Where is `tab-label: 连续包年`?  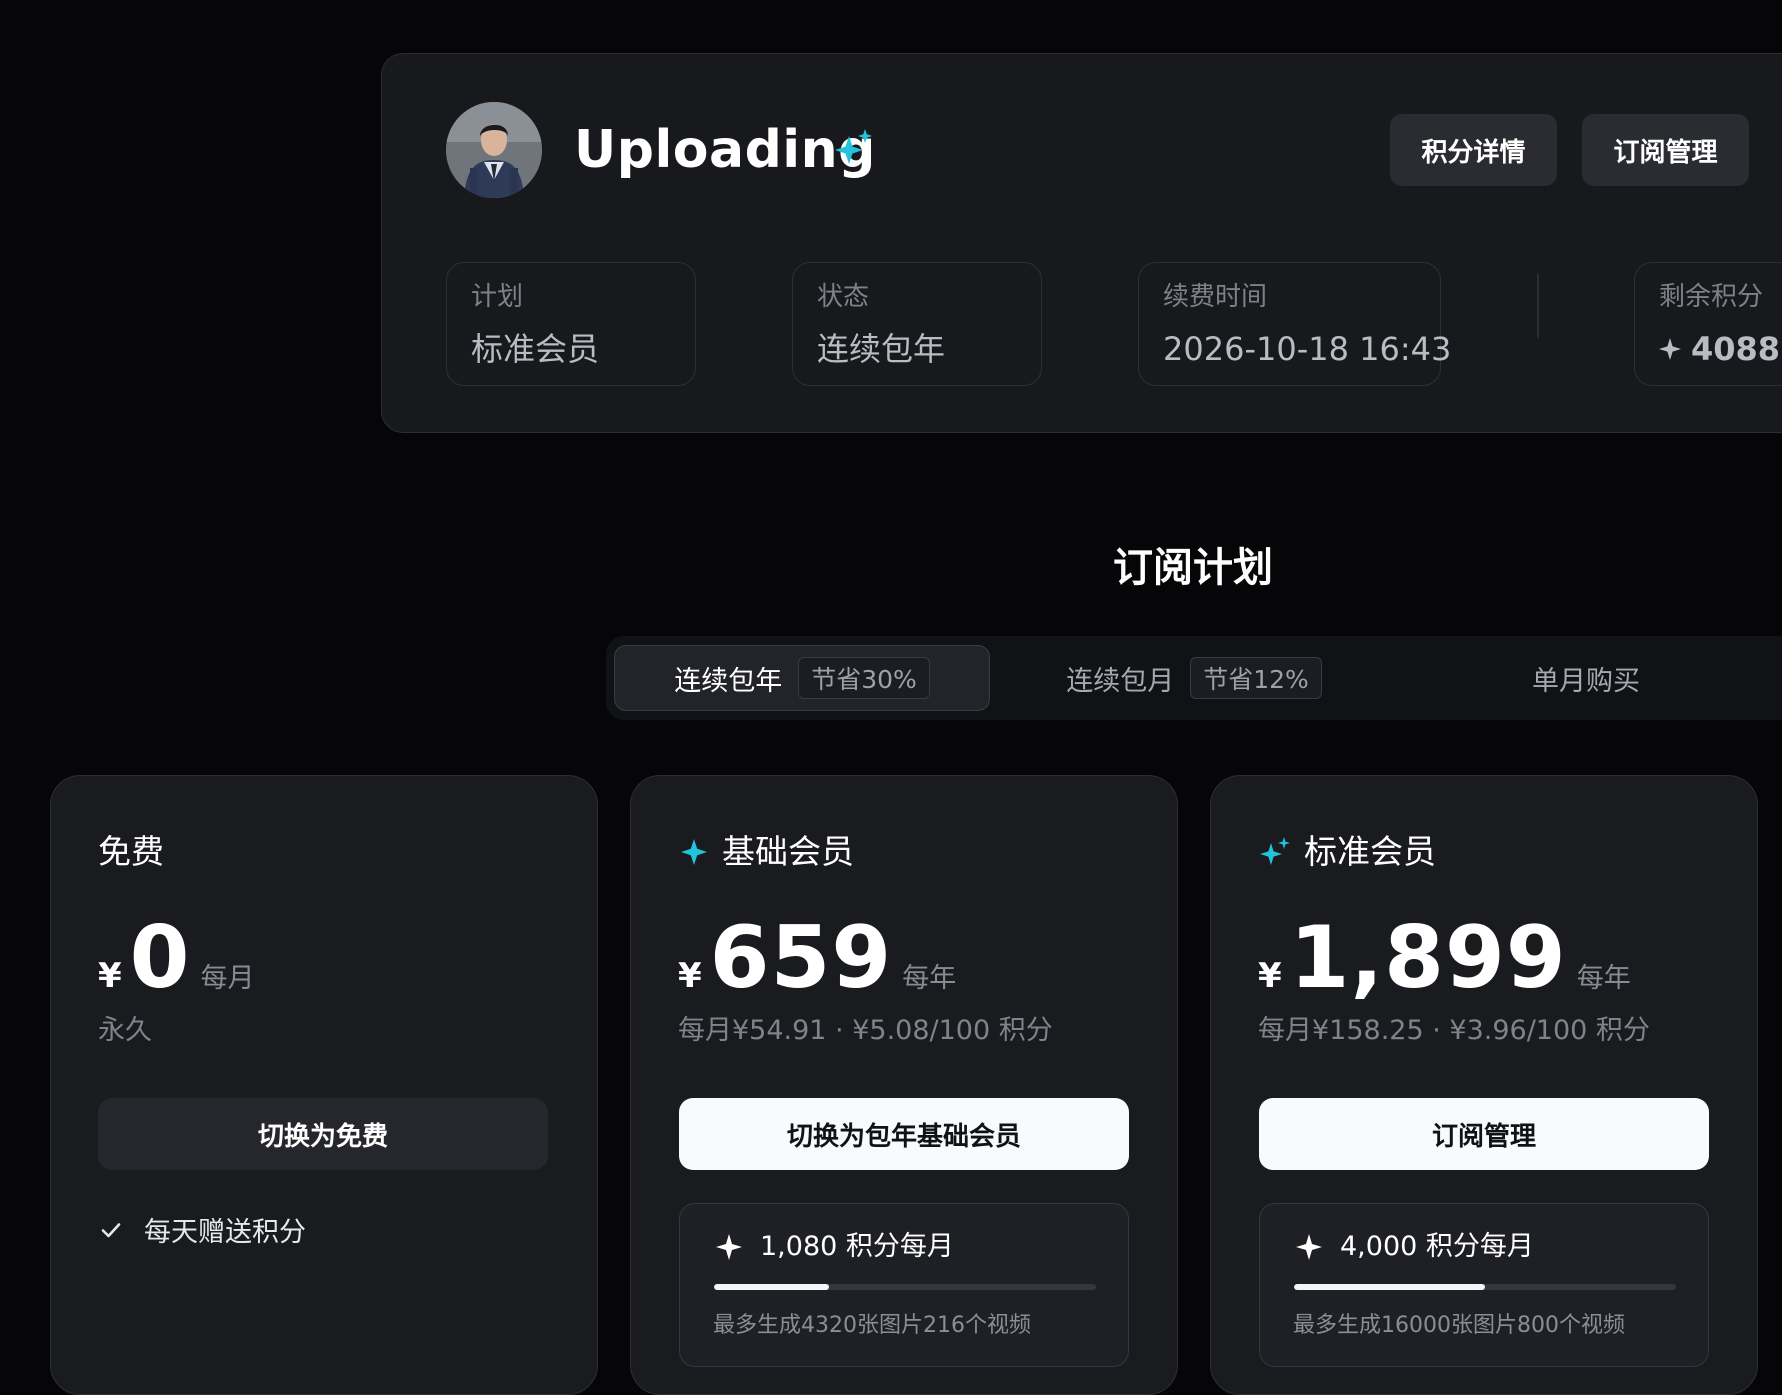 tab-label: 连续包年 is located at coordinates (728, 681).